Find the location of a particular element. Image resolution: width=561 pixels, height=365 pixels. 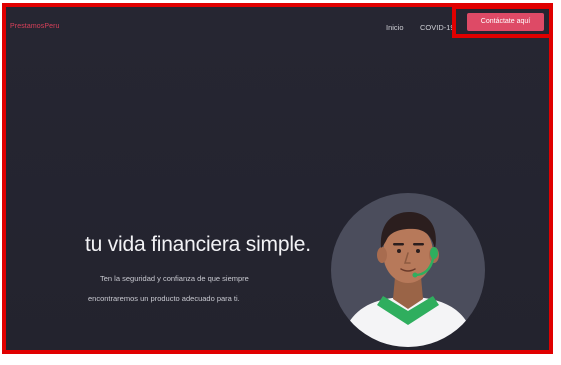

brand-logo: PrestamosPeru is located at coordinates (35, 26).